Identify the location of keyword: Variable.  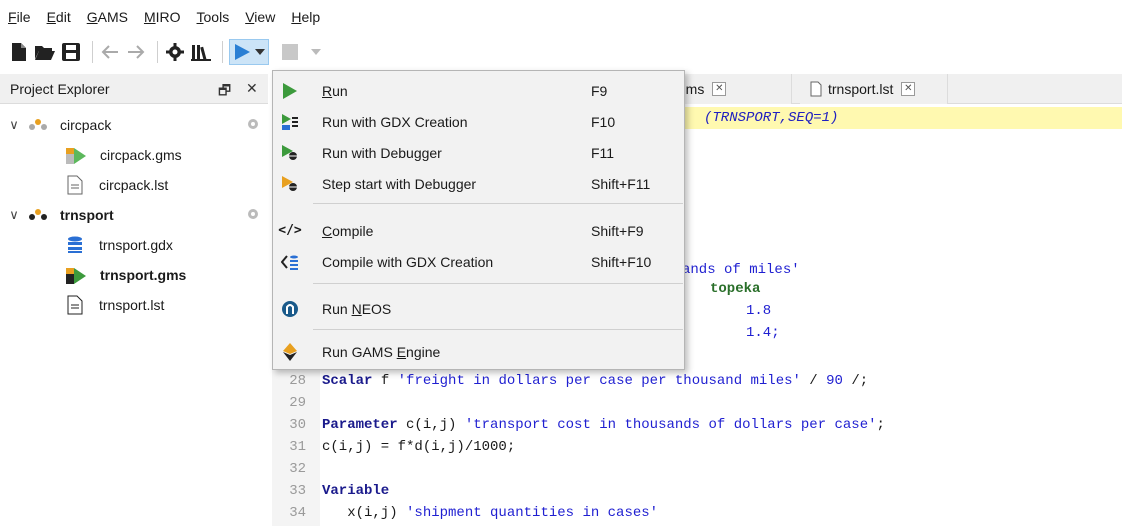
(356, 491).